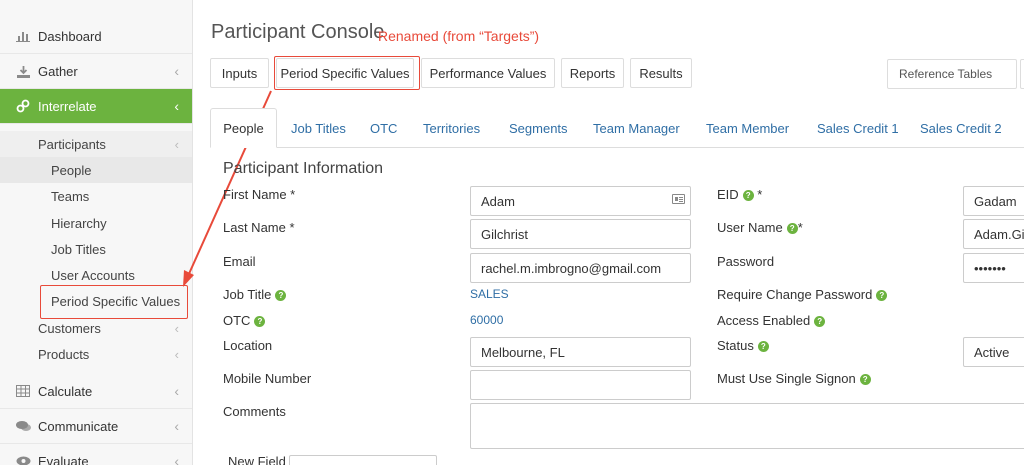  What do you see at coordinates (248, 345) in the screenshot?
I see `location-label: Location` at bounding box center [248, 345].